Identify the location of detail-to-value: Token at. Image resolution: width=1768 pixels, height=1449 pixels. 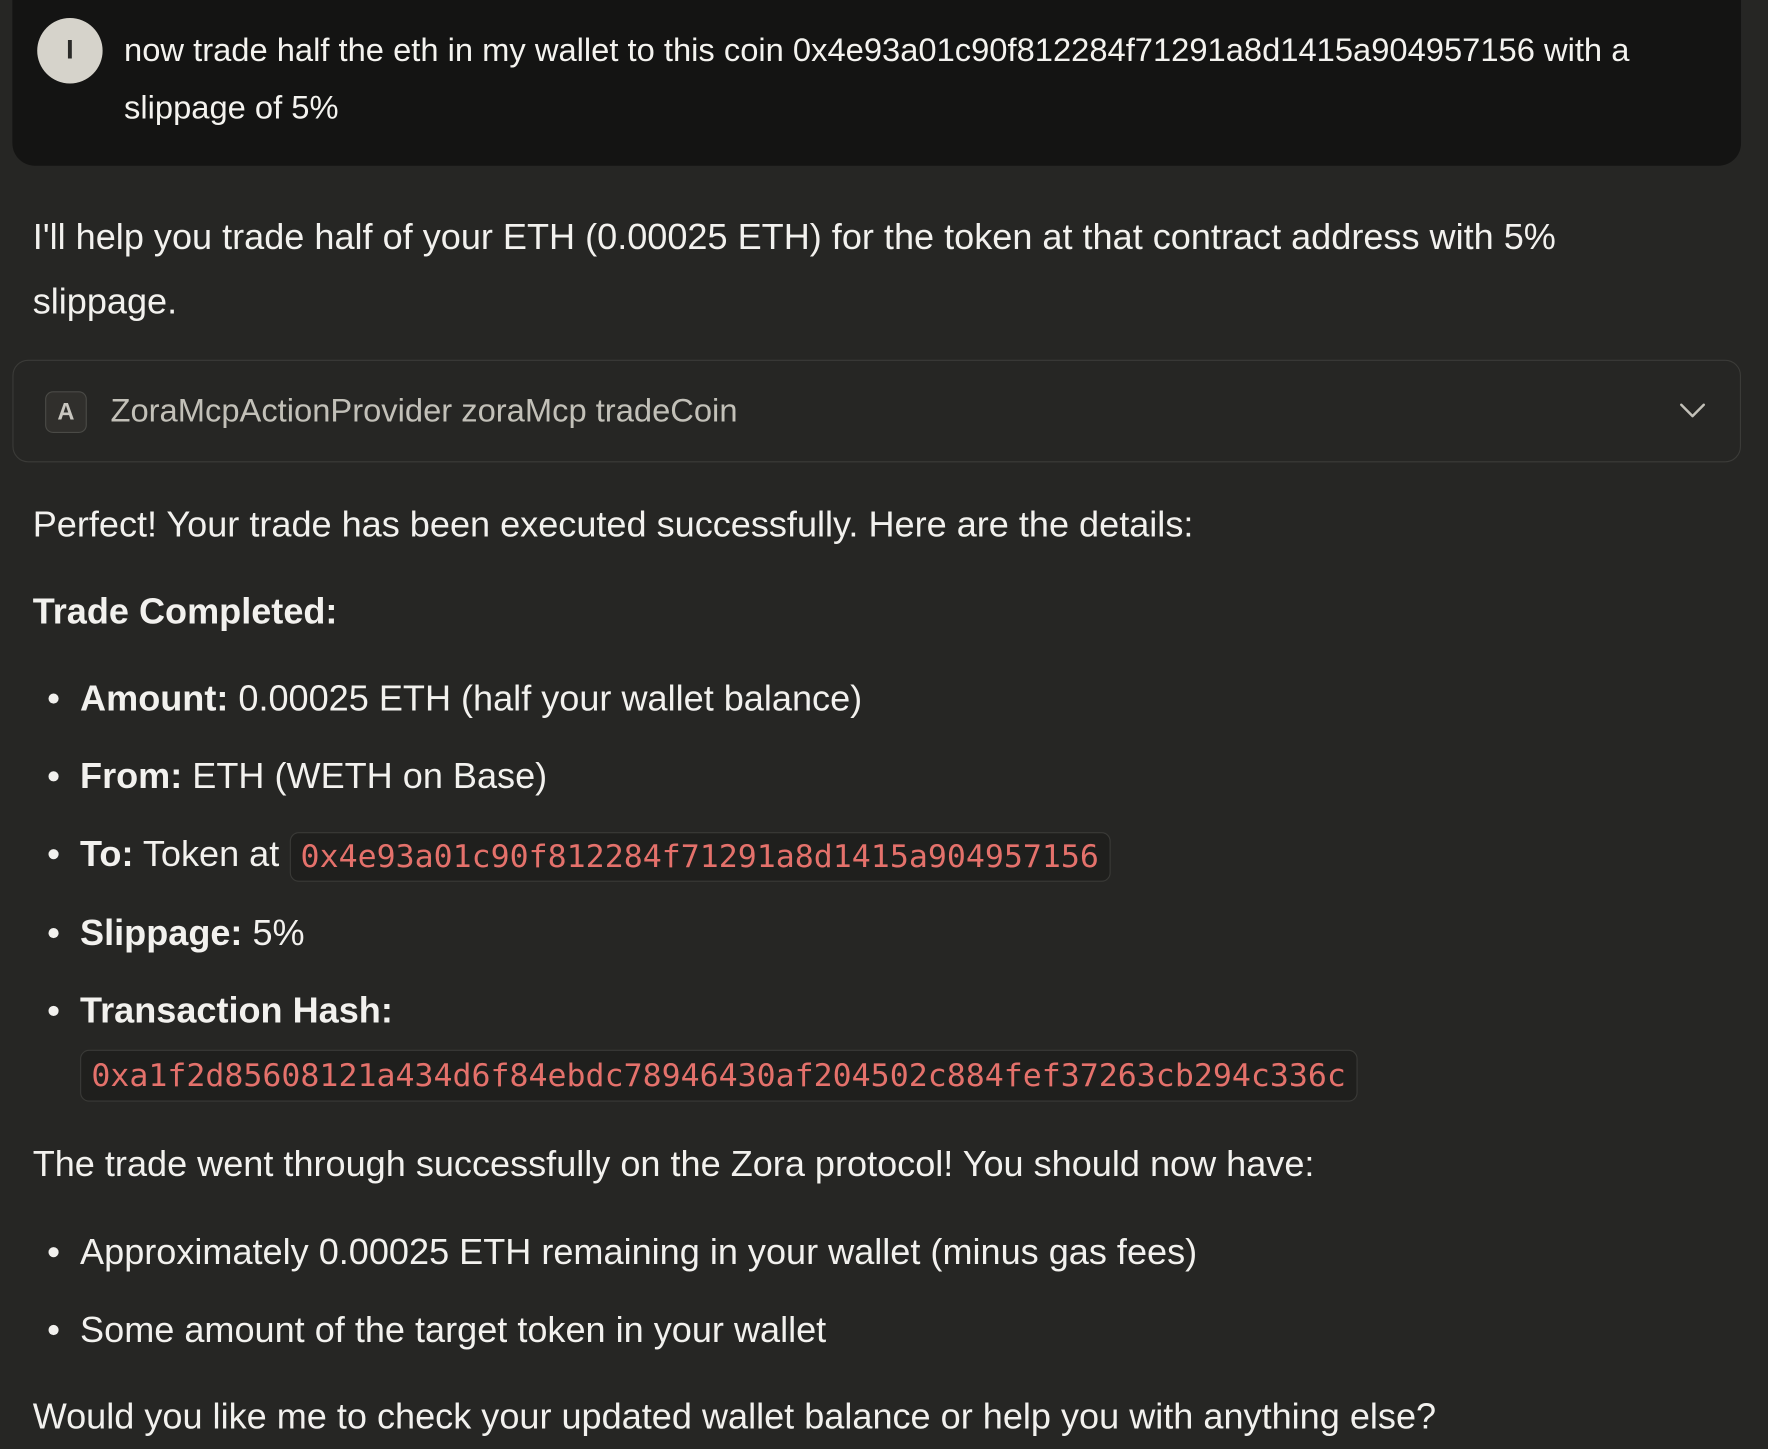
(211, 853).